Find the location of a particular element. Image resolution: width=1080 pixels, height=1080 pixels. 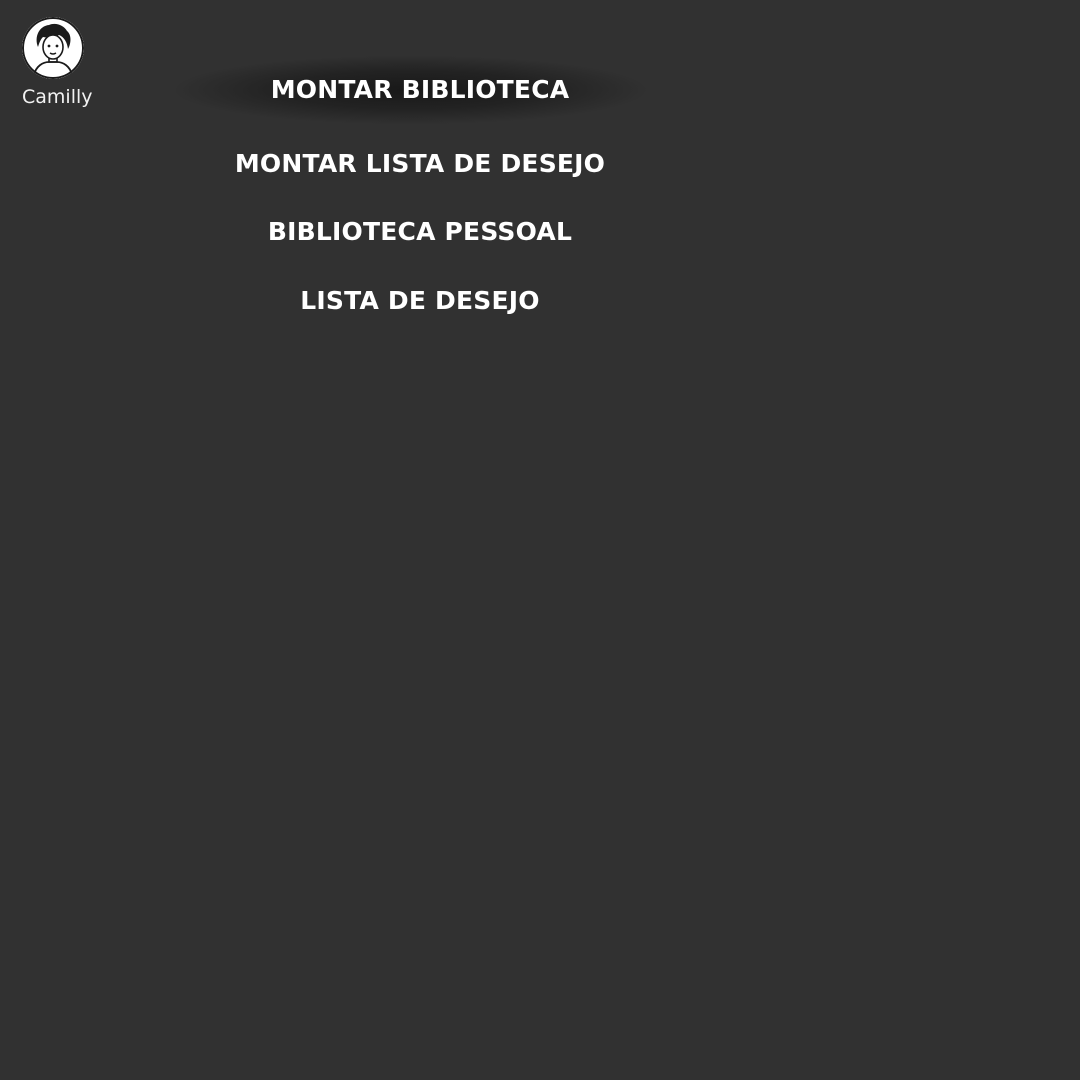

menu-item-montar-biblioteca: MONTAR BIBLIOTECA is located at coordinates (420, 89).